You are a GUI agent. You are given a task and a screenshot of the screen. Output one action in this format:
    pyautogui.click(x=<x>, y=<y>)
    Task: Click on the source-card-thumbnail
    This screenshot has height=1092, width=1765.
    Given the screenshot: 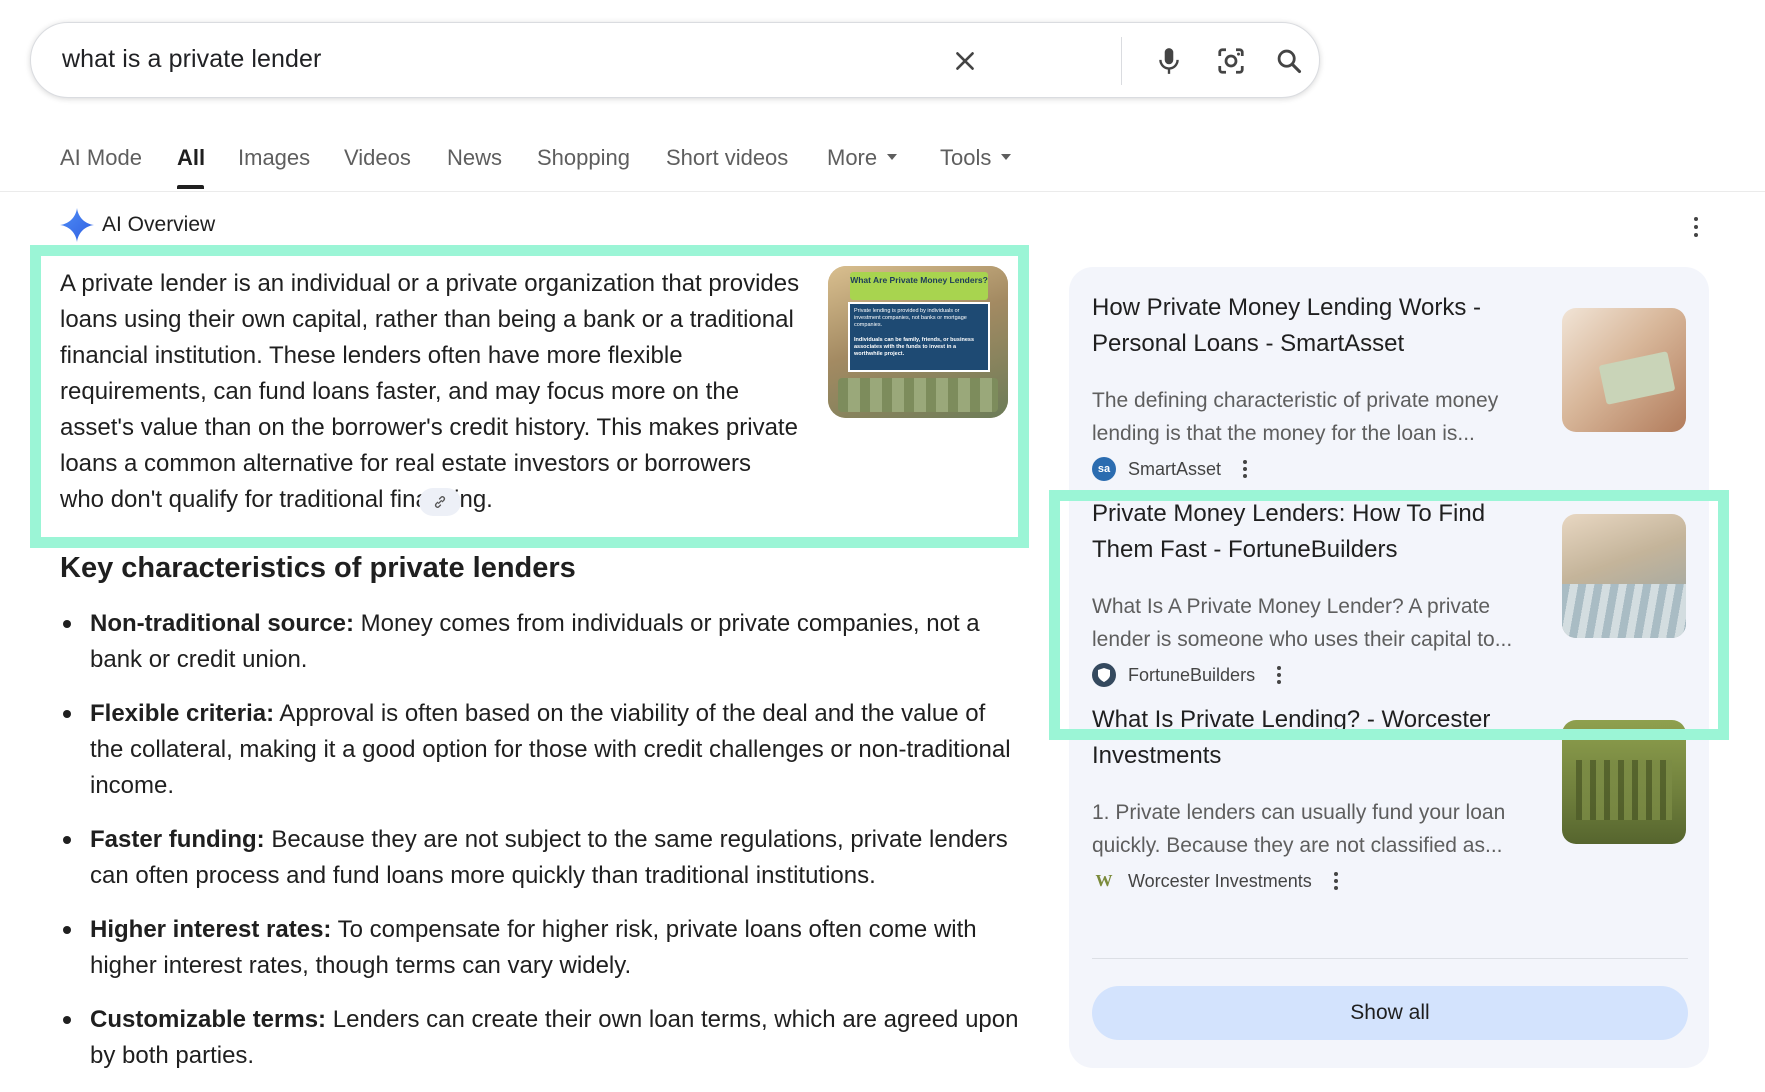 What is the action you would take?
    pyautogui.click(x=1624, y=370)
    